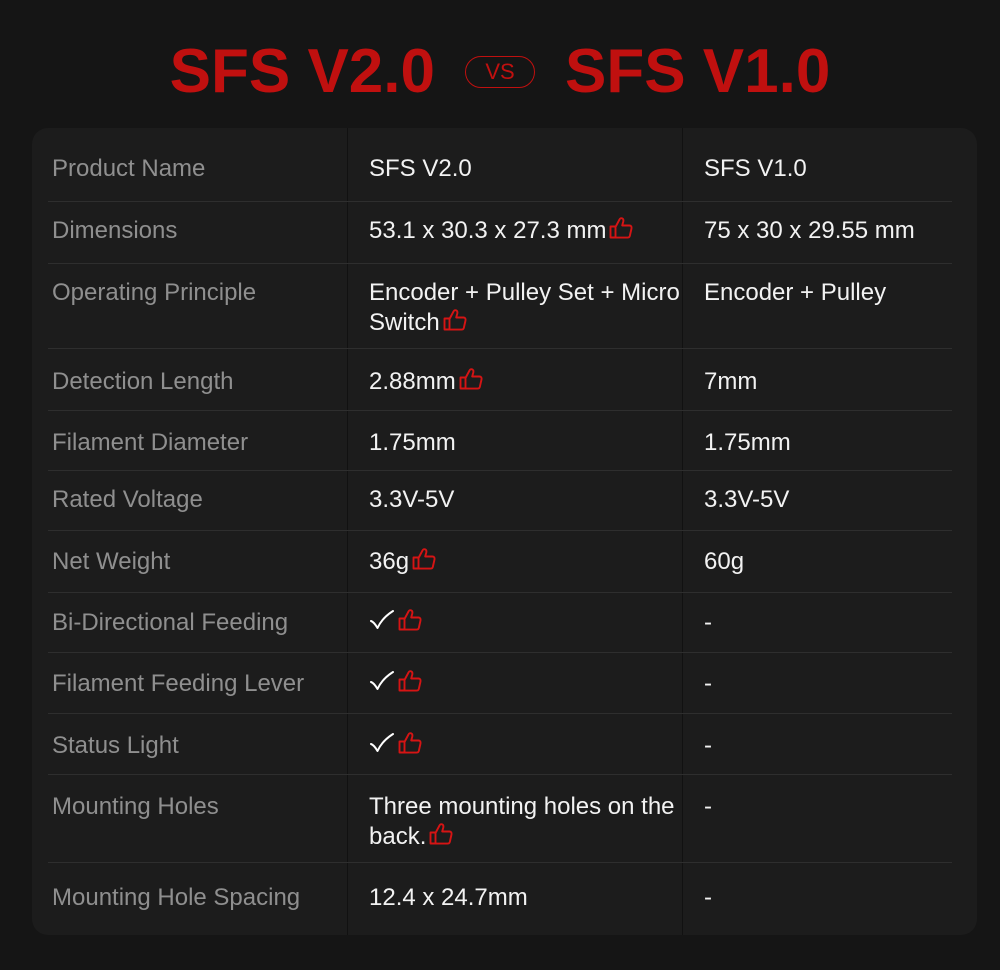 Image resolution: width=1000 pixels, height=970 pixels. What do you see at coordinates (529, 382) in the screenshot?
I see `sfs-v2-value: 2.88mm` at bounding box center [529, 382].